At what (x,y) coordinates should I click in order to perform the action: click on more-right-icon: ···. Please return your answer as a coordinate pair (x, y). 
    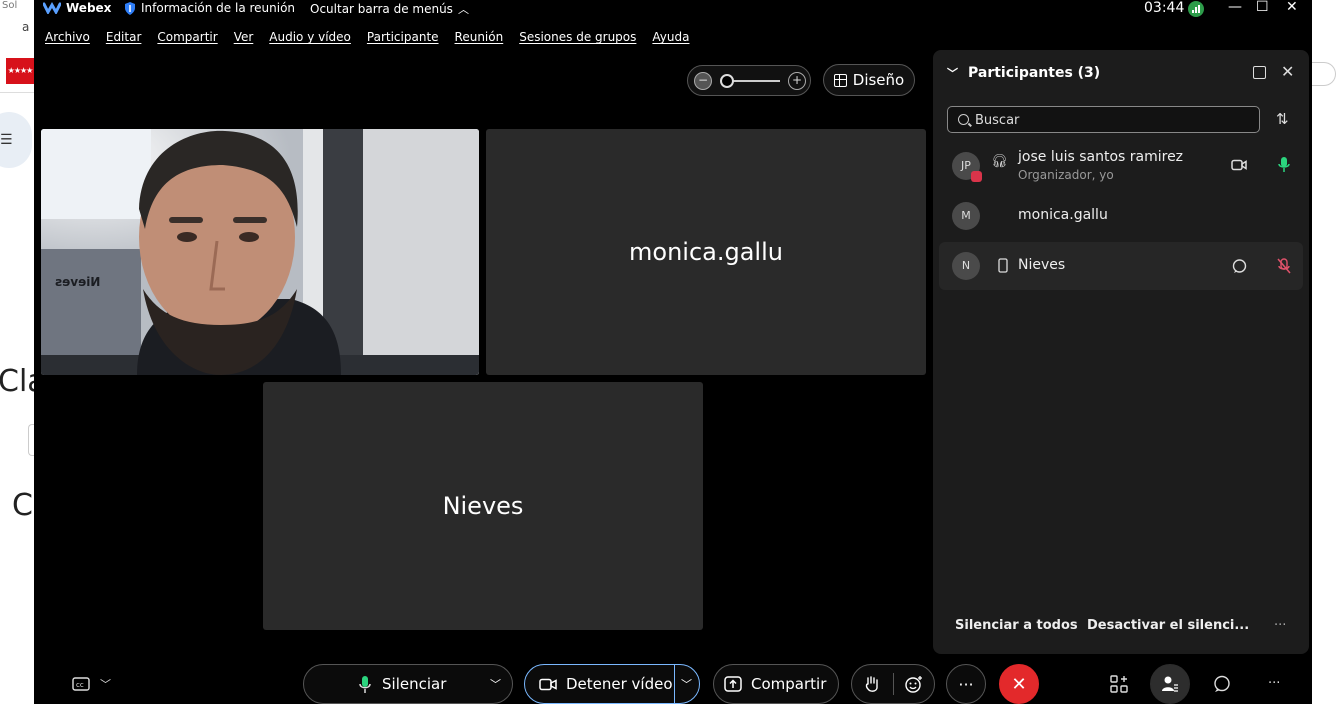
    Looking at the image, I should click on (1274, 683).